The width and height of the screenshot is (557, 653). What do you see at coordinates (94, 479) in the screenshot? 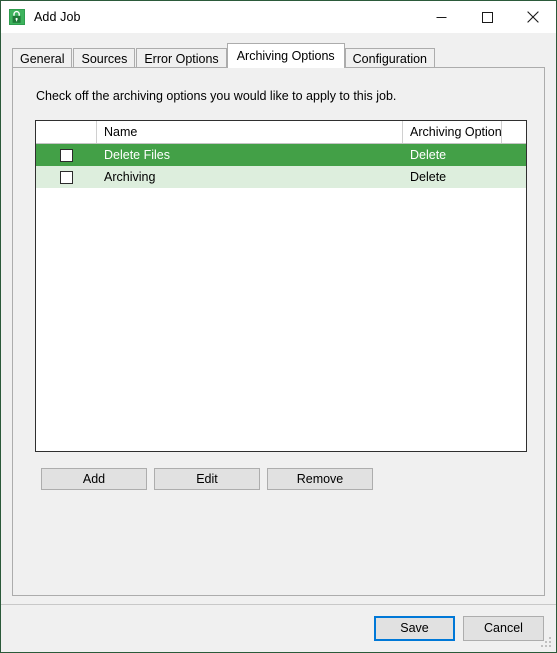
I see `add-button: Add` at bounding box center [94, 479].